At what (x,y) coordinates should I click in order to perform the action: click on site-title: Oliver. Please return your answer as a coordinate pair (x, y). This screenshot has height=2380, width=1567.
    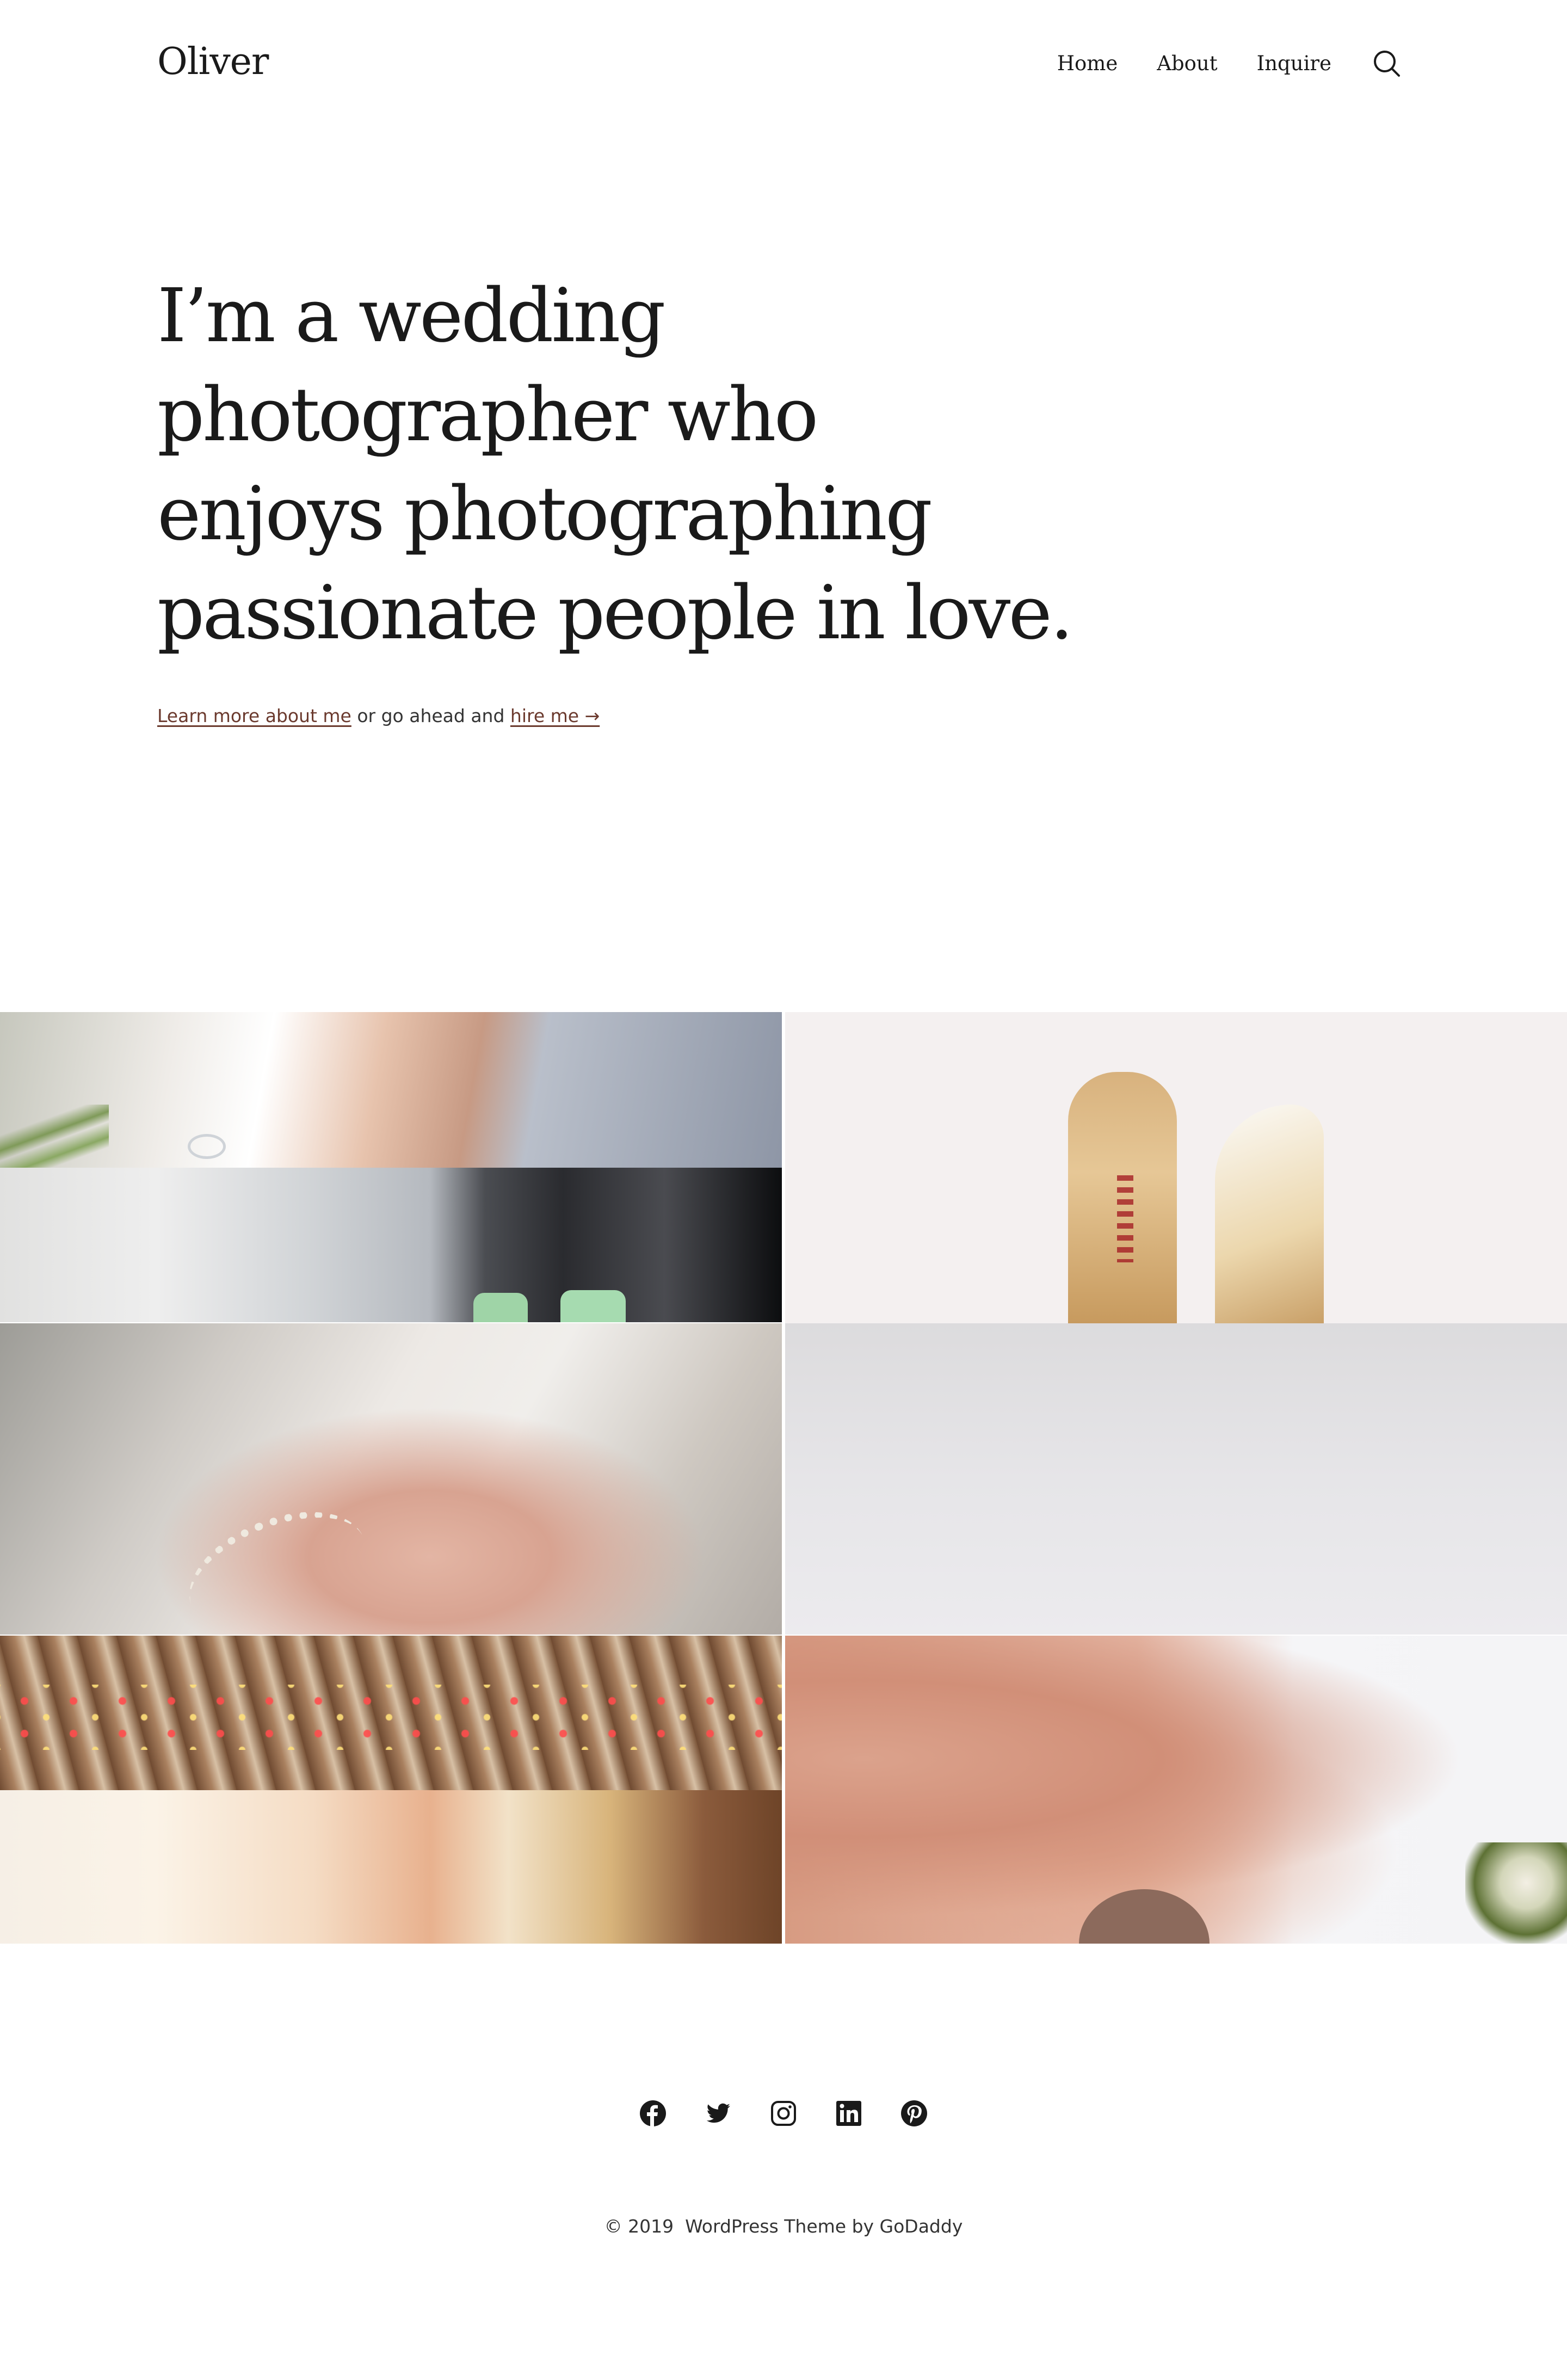
    Looking at the image, I should click on (213, 62).